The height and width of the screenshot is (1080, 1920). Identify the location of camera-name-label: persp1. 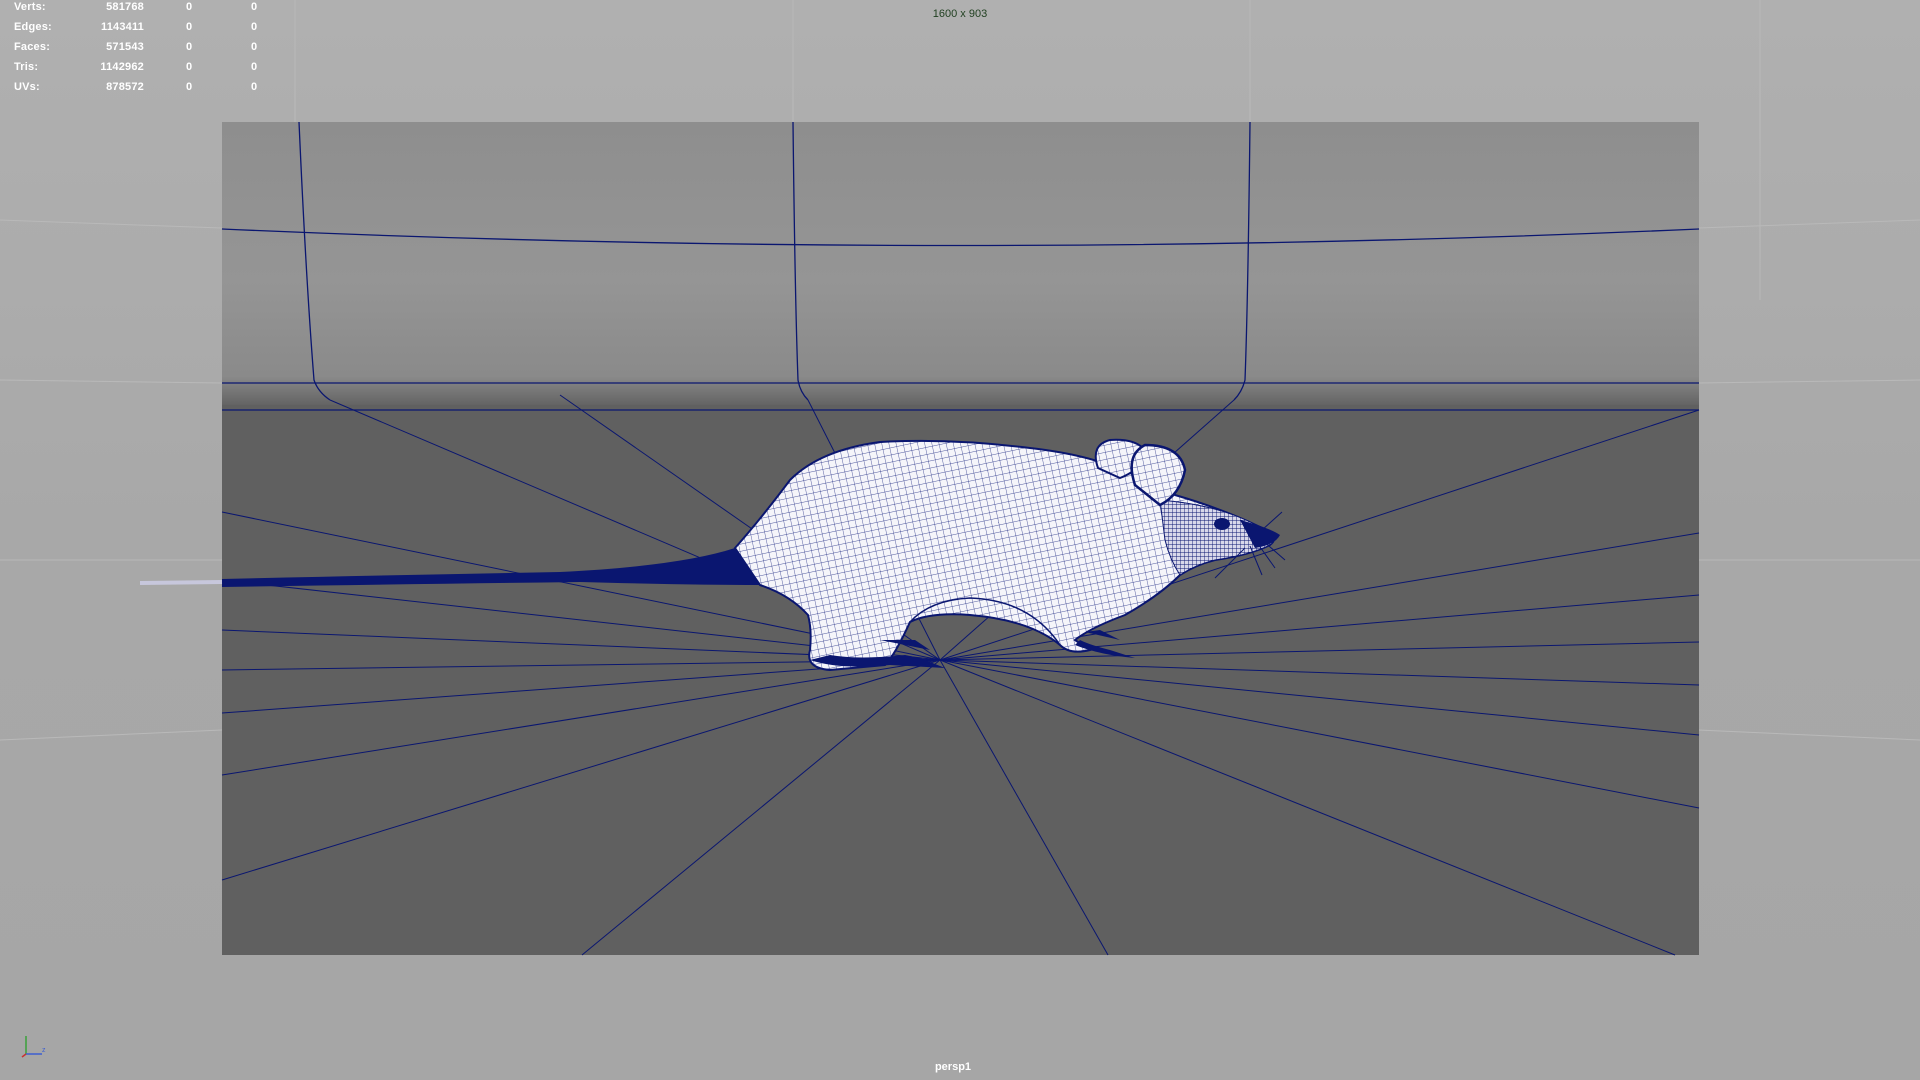
(953, 1067).